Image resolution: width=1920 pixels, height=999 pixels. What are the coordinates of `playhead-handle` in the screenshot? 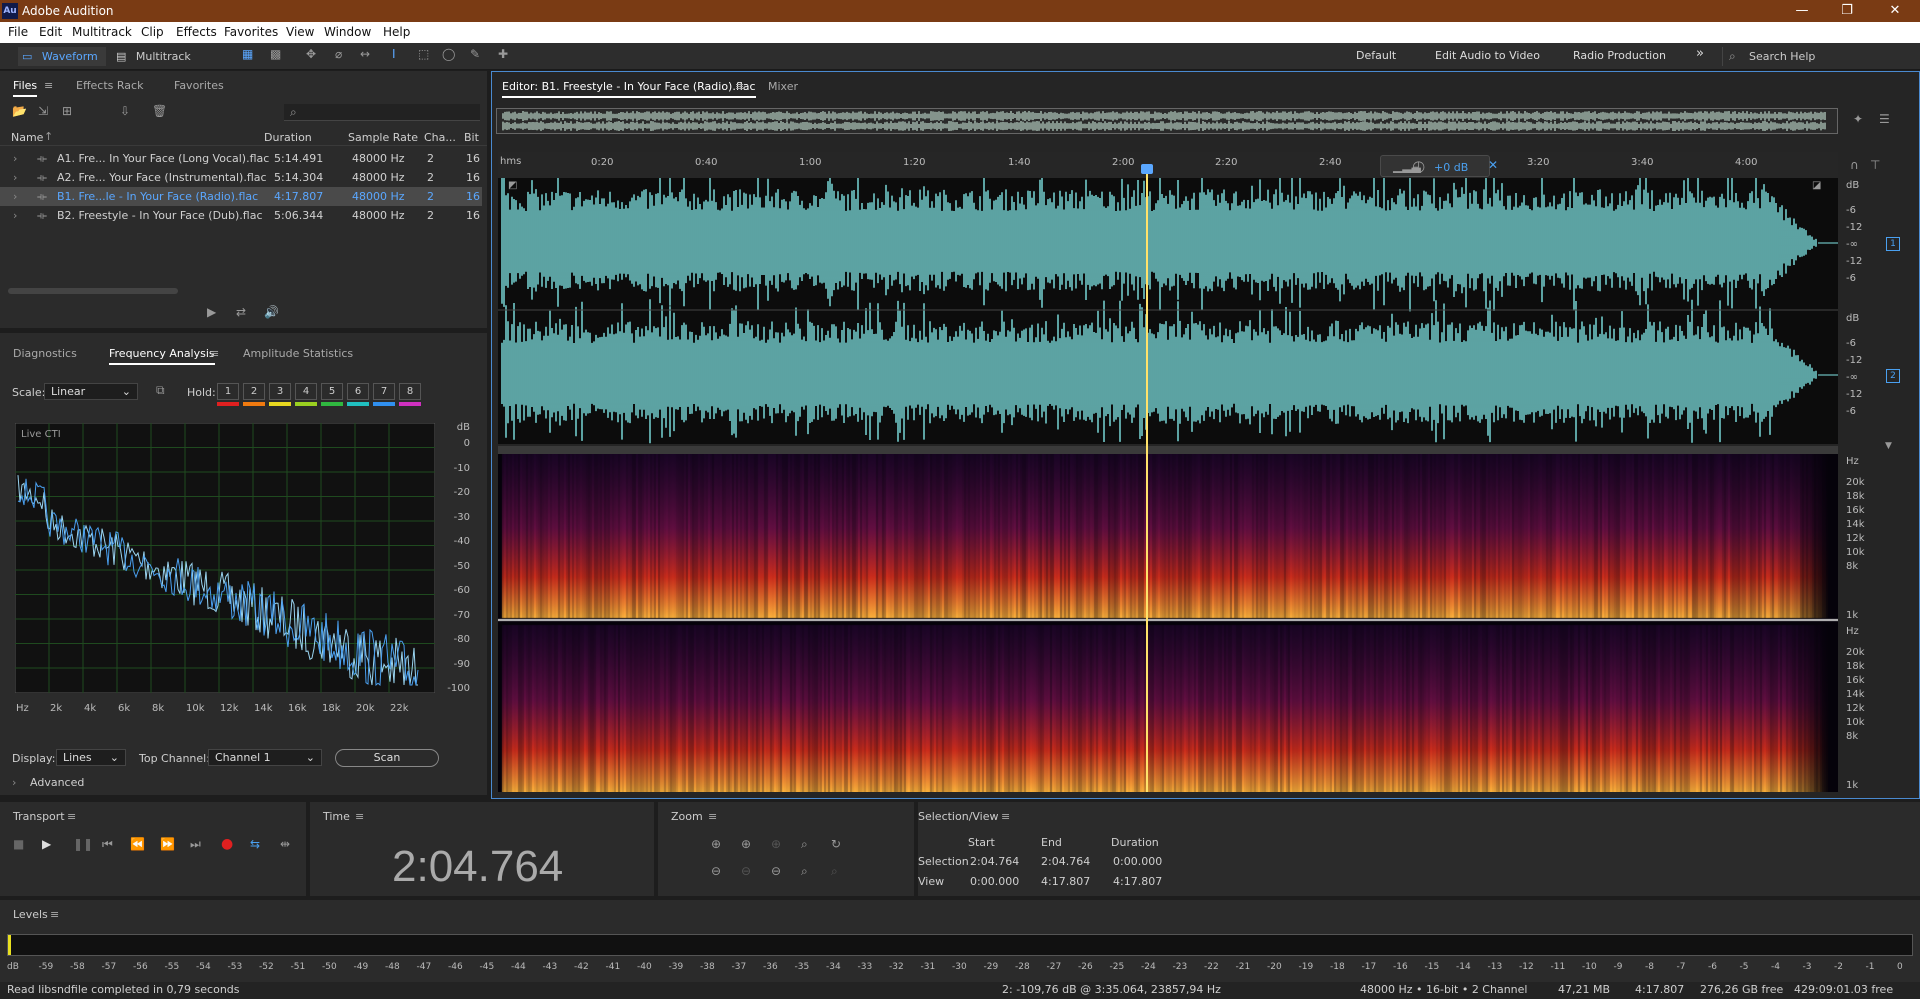 It's located at (1147, 169).